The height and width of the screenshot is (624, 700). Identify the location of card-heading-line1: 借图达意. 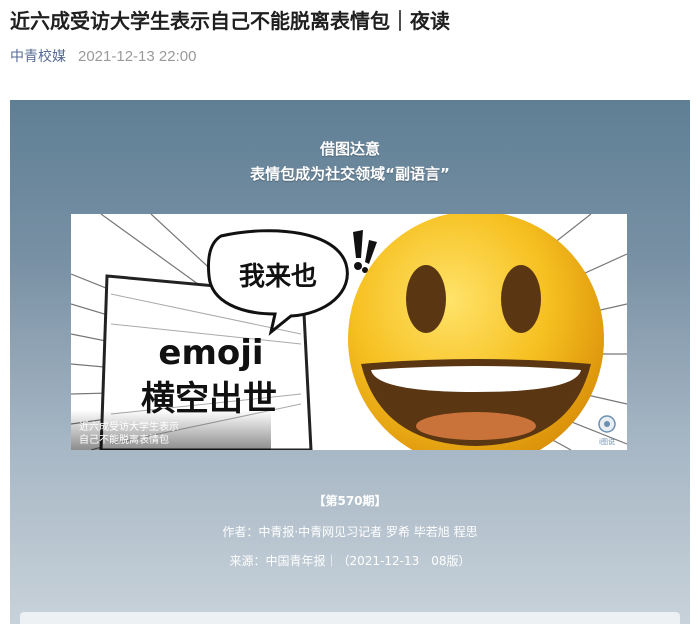
(349, 149).